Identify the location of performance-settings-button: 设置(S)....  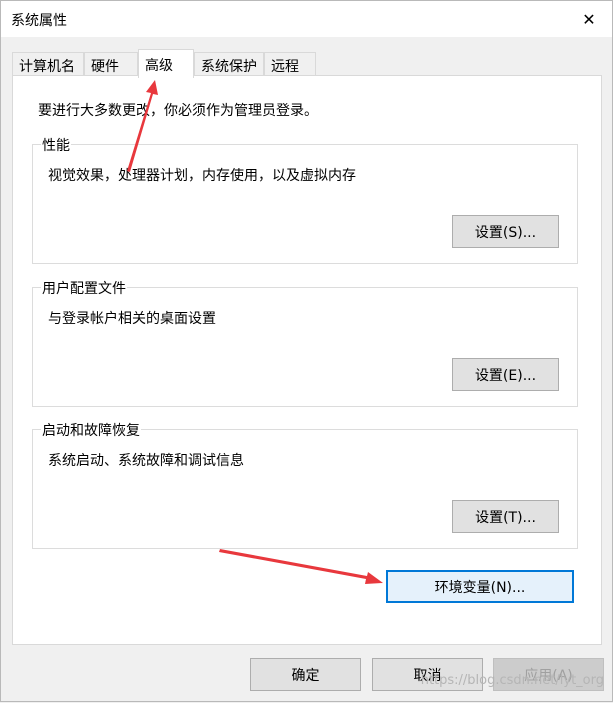
(505, 231).